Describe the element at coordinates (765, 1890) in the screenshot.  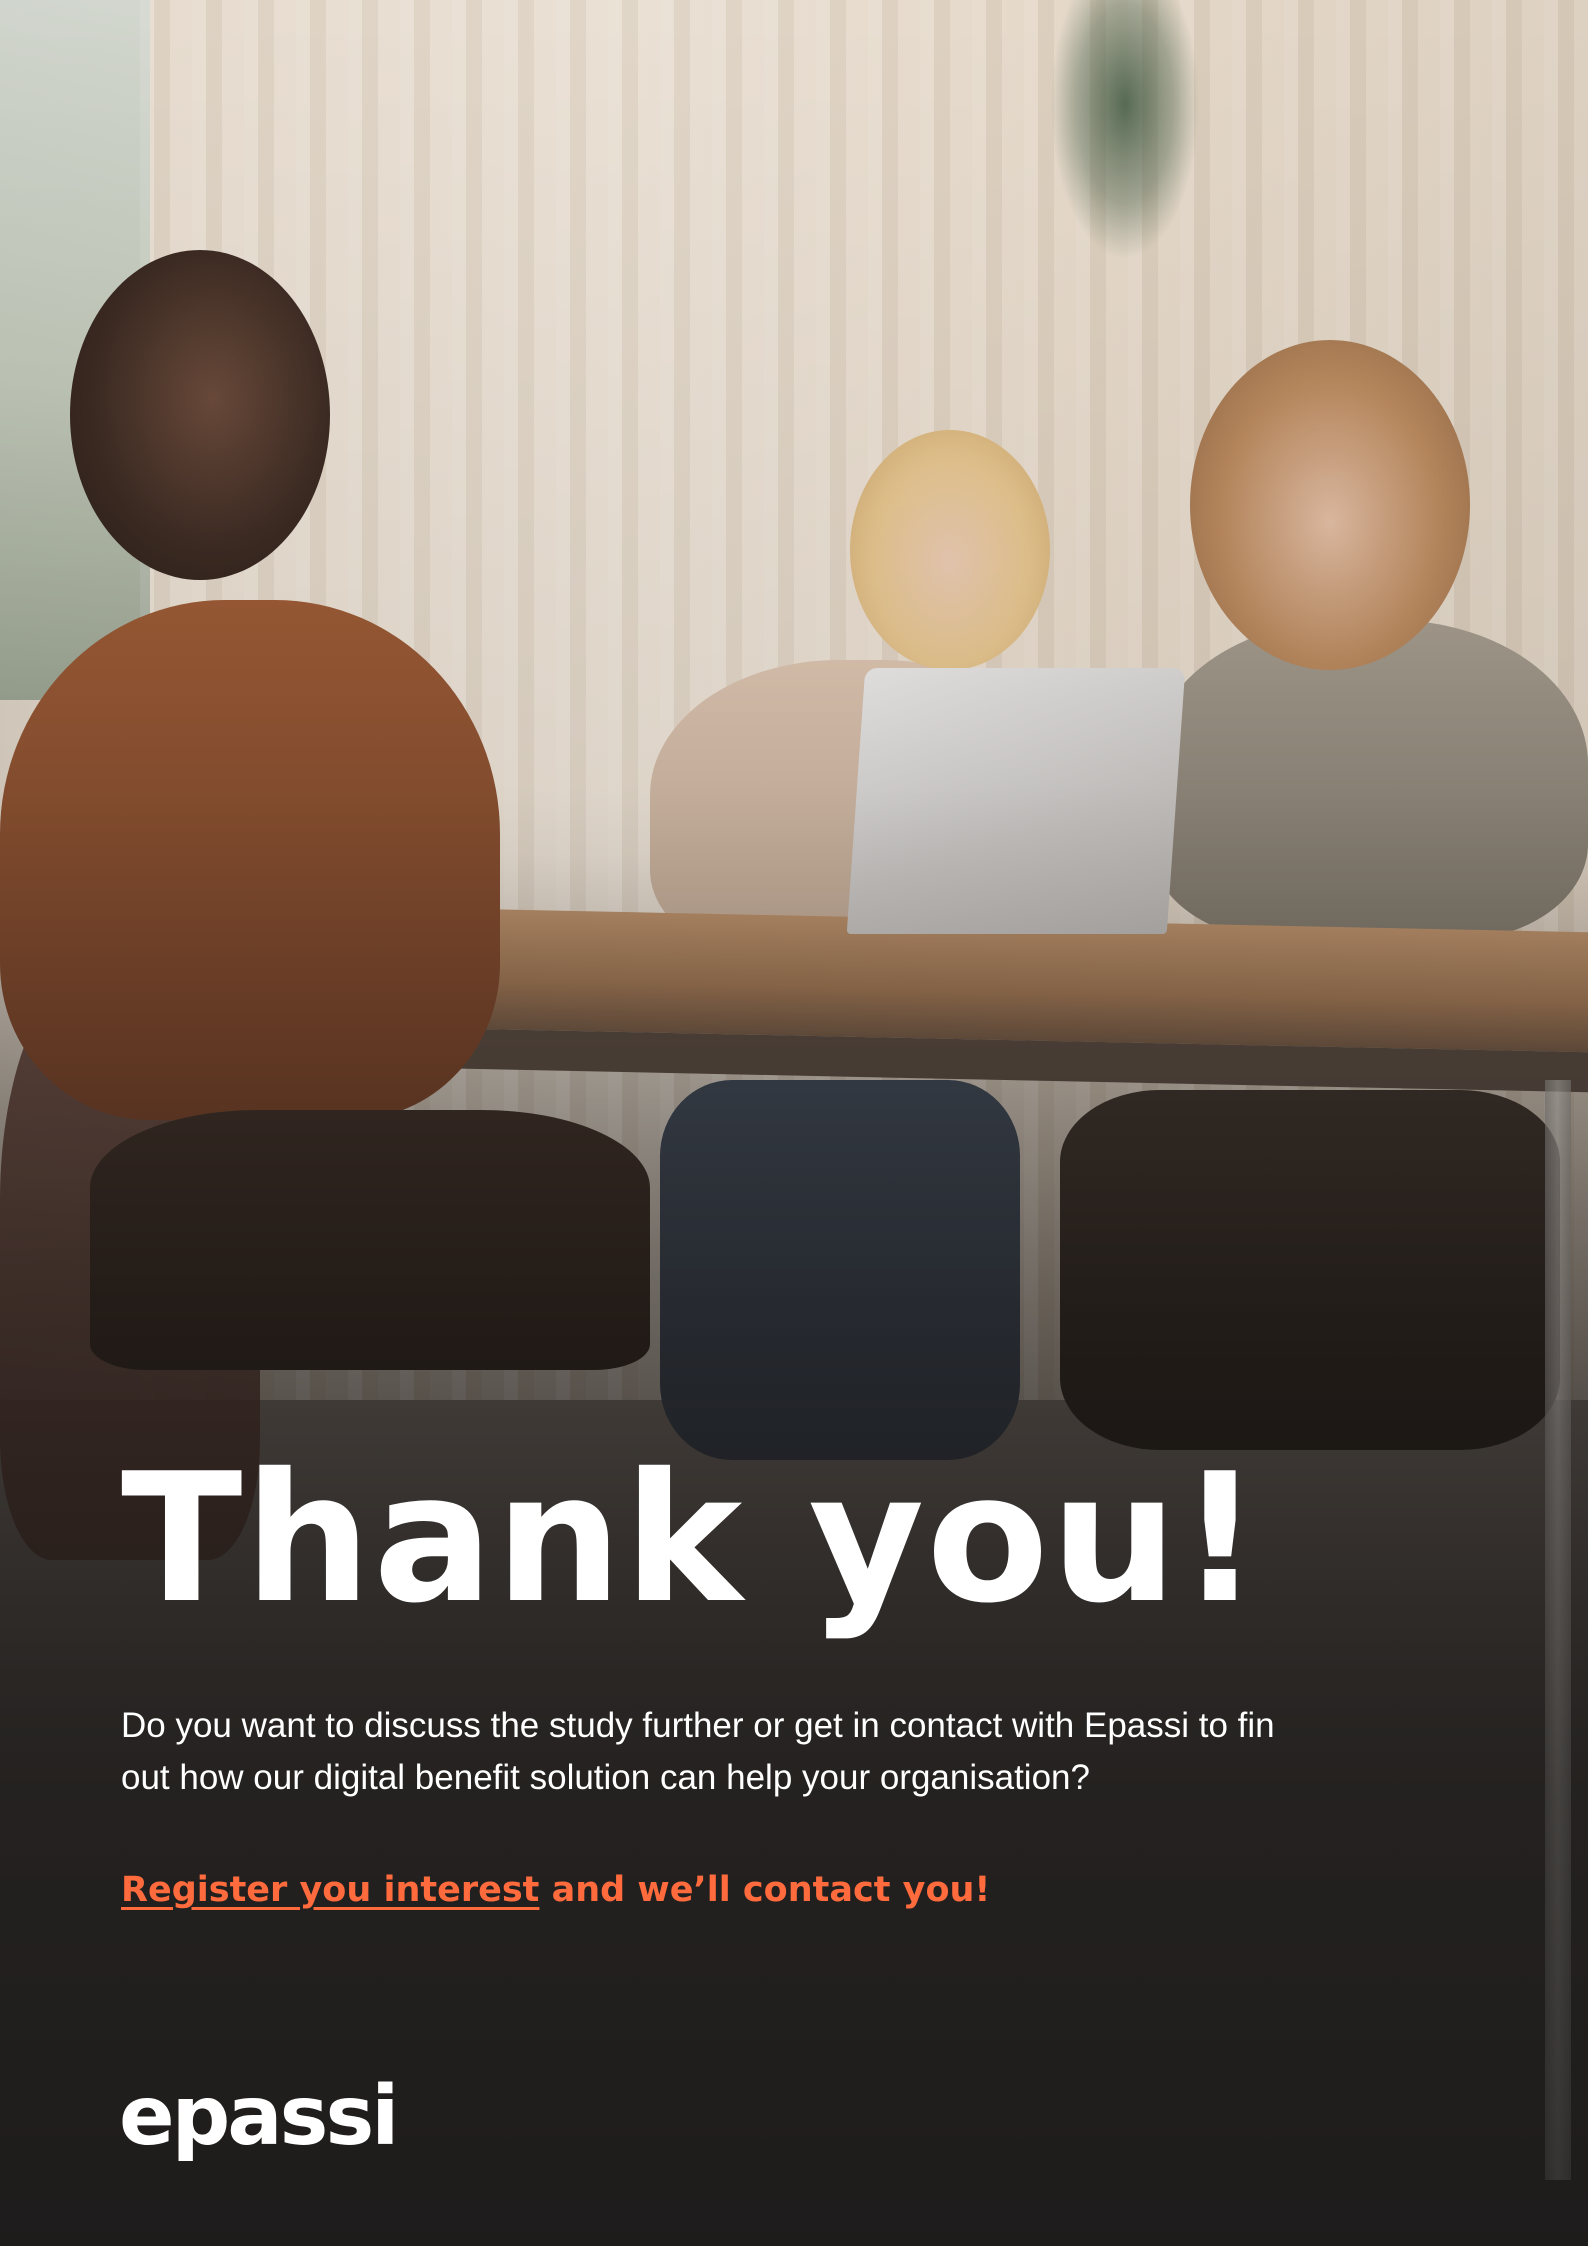
I see `cta-rest-text: and we’ll contact you!` at that location.